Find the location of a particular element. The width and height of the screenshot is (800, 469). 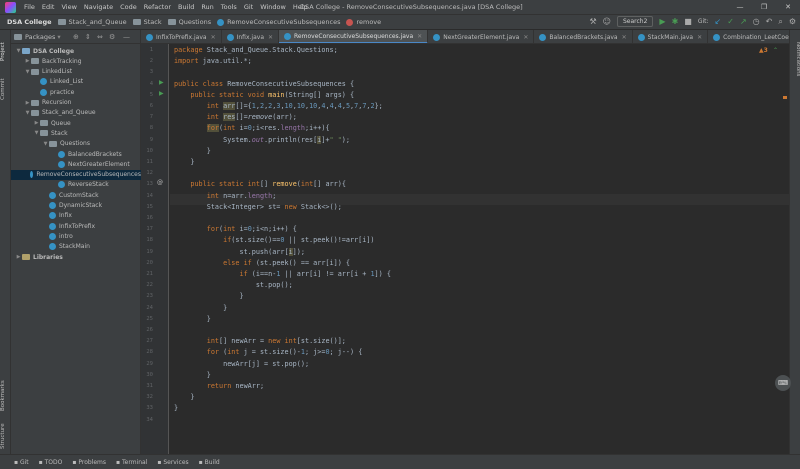

line-number: 28 is located at coordinates (147, 352).